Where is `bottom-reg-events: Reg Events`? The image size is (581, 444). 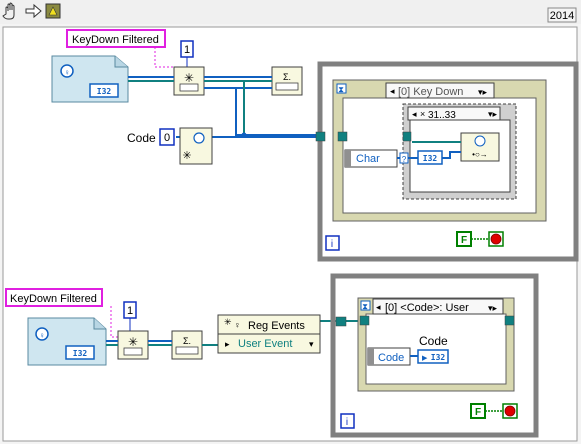
bottom-reg-events: Reg Events is located at coordinates (276, 326).